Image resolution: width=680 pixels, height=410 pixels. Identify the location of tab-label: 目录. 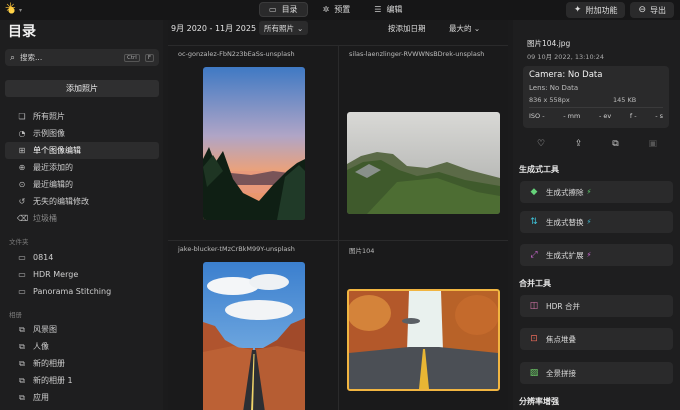
(289, 9).